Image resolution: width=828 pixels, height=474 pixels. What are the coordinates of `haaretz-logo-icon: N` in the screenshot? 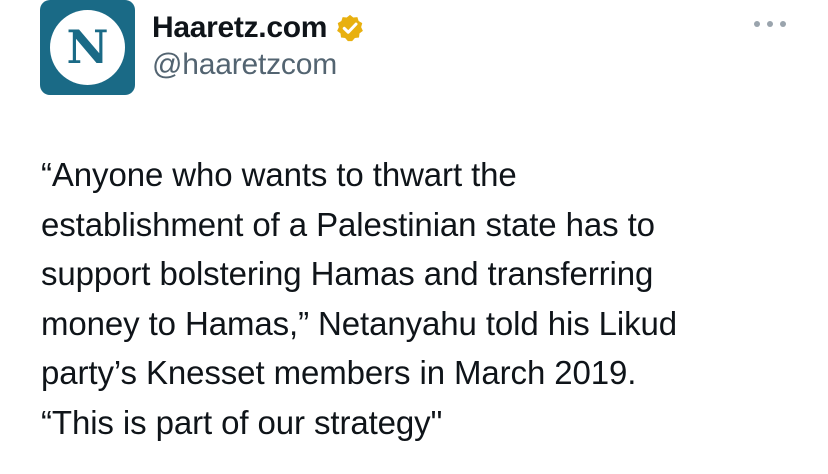 It's located at (87, 47).